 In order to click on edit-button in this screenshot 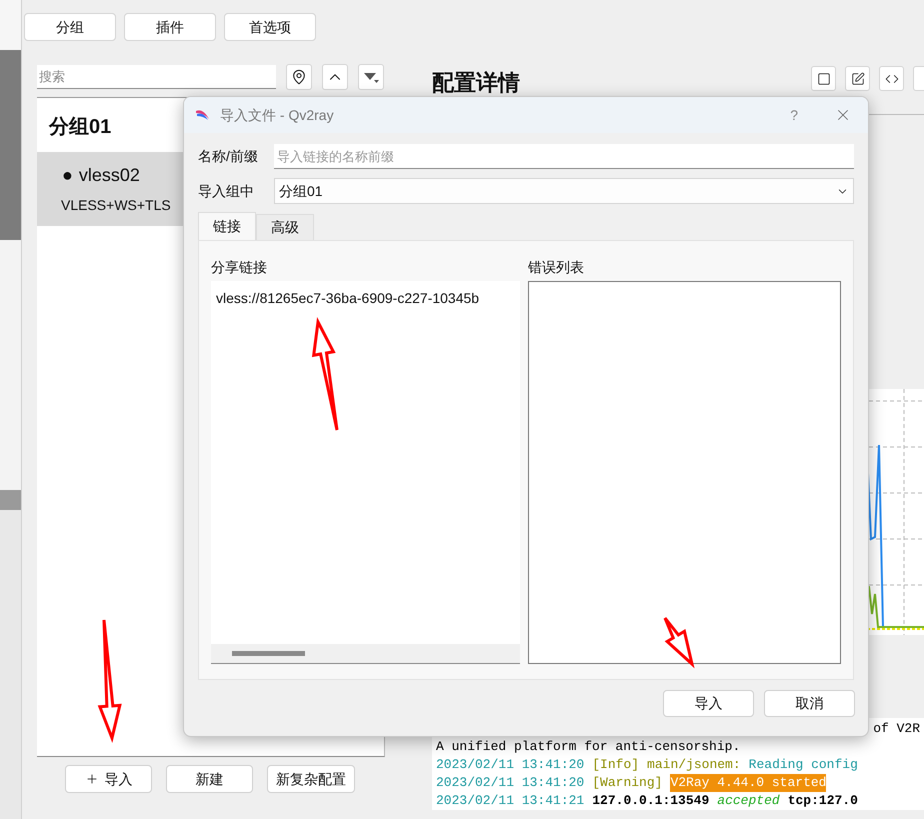, I will do `click(857, 78)`.